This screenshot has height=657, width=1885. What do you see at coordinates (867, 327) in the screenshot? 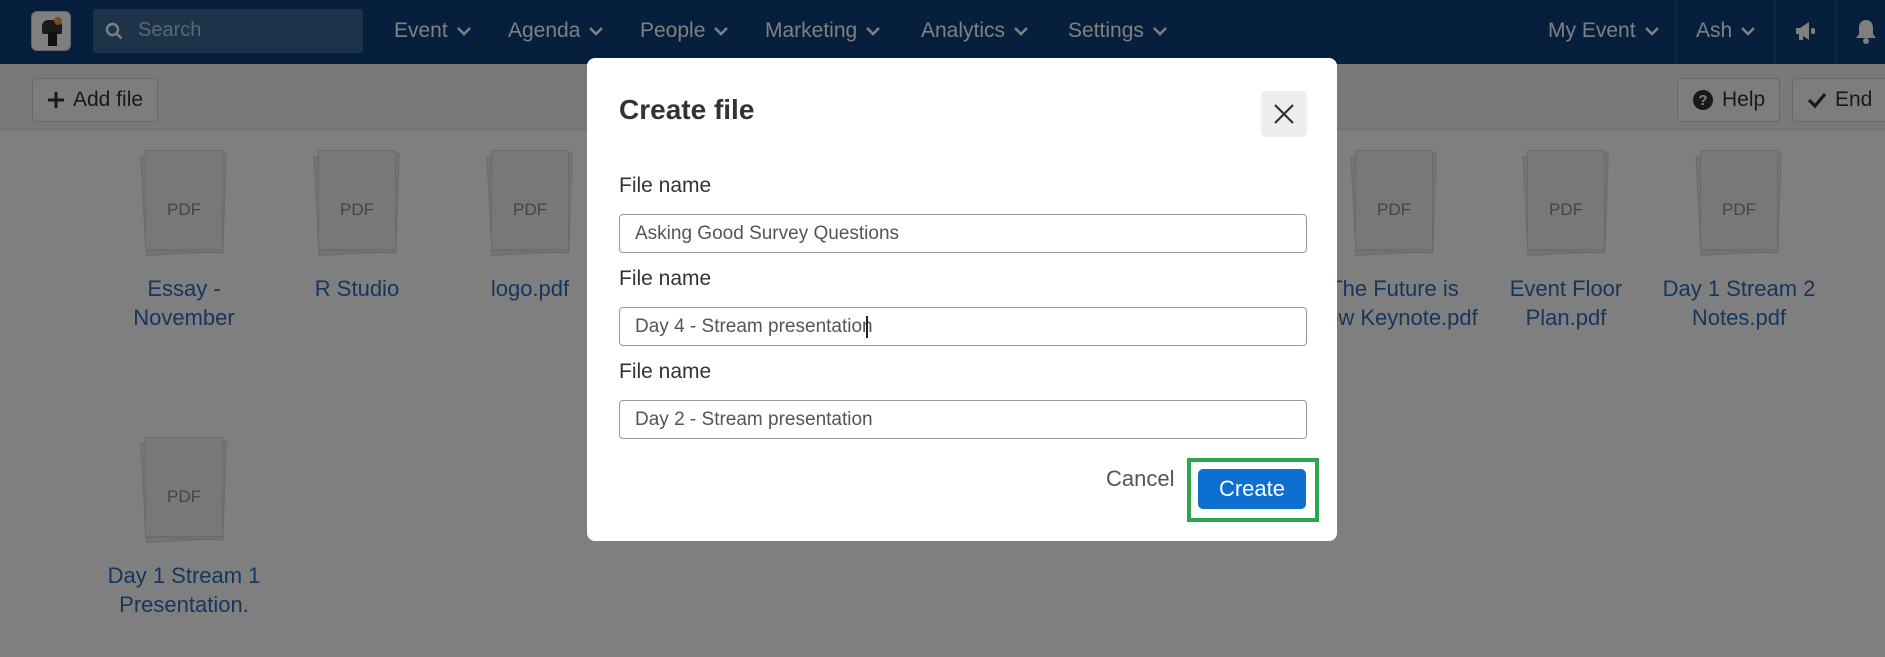
I see `text-cursor` at bounding box center [867, 327].